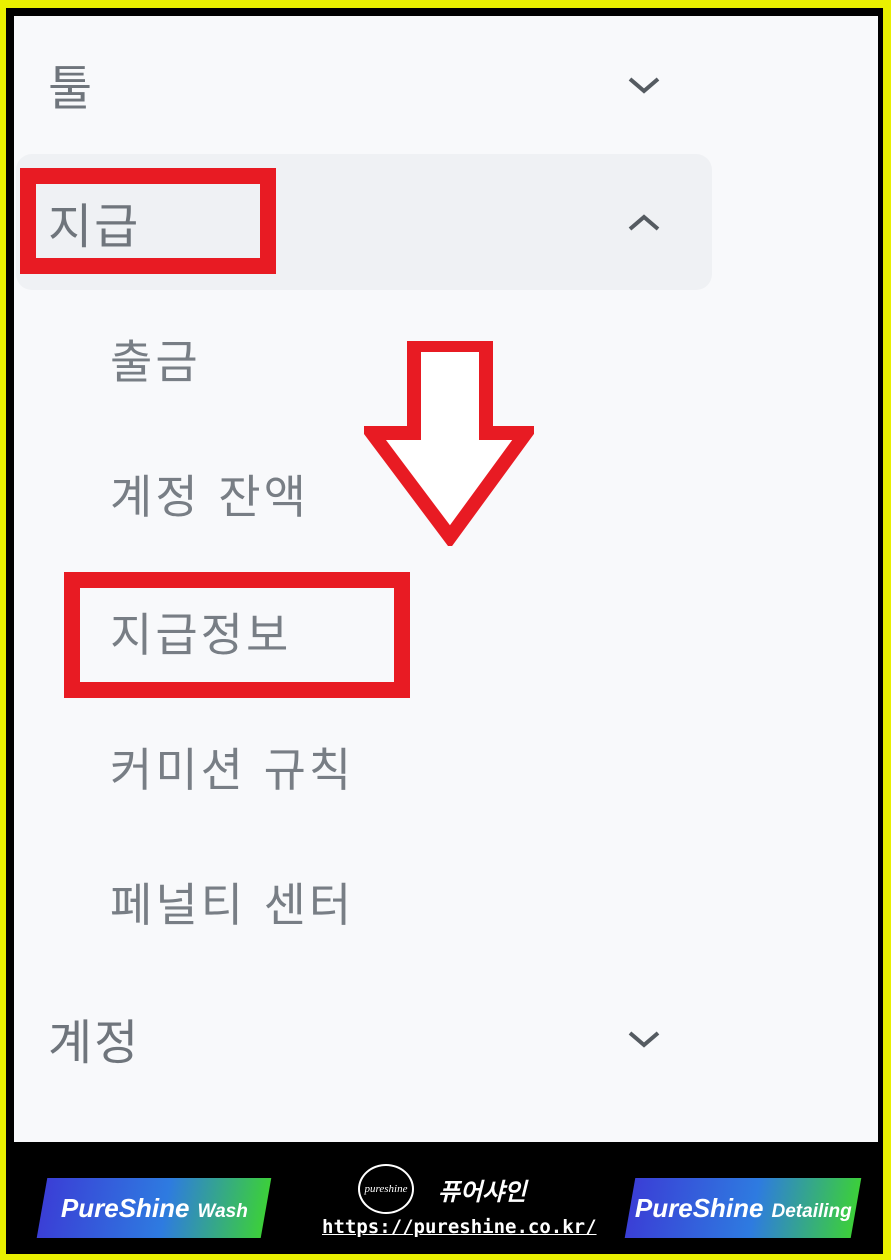 This screenshot has height=1260, width=891. I want to click on submenu-item-penalty-center: 페널티 센터, so click(232, 902).